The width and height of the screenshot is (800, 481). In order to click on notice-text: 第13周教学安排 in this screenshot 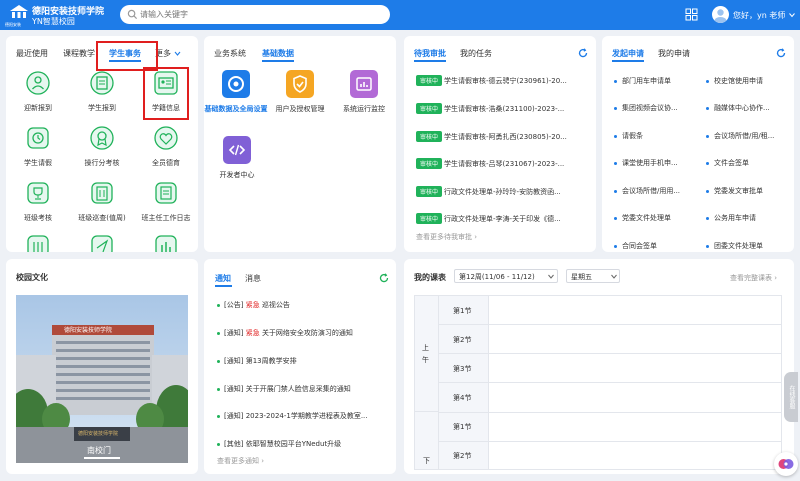, I will do `click(271, 361)`.